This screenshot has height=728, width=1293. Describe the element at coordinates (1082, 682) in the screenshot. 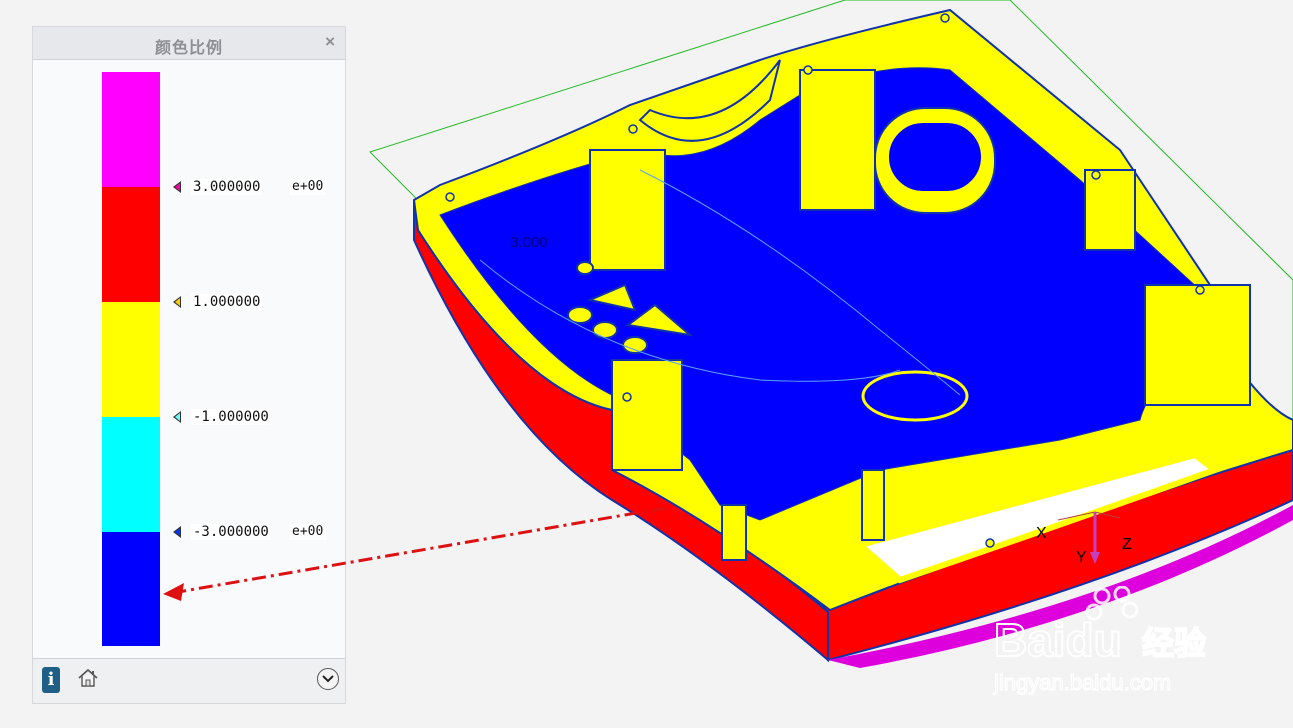

I see `watermark-url: jingyan.baidu.com` at that location.